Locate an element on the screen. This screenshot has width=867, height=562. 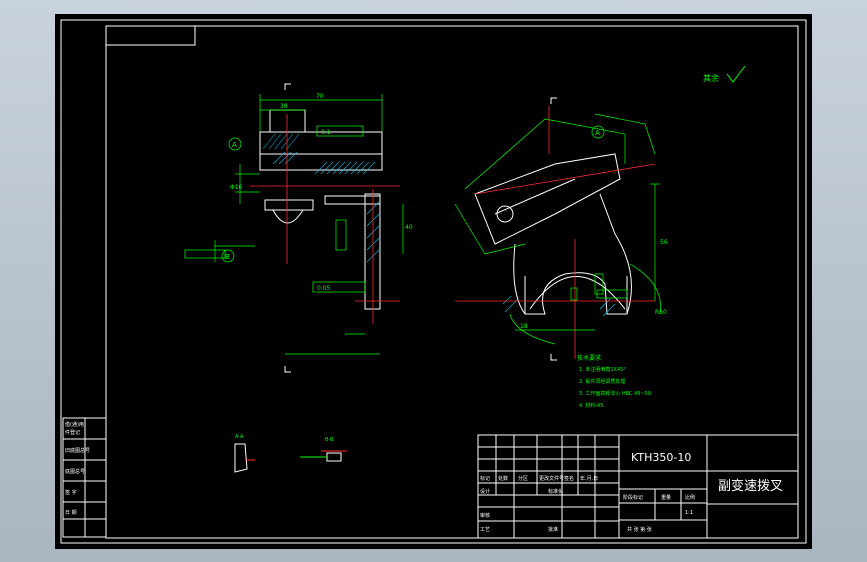
tech-title: 技术要求 is located at coordinates (589, 358).